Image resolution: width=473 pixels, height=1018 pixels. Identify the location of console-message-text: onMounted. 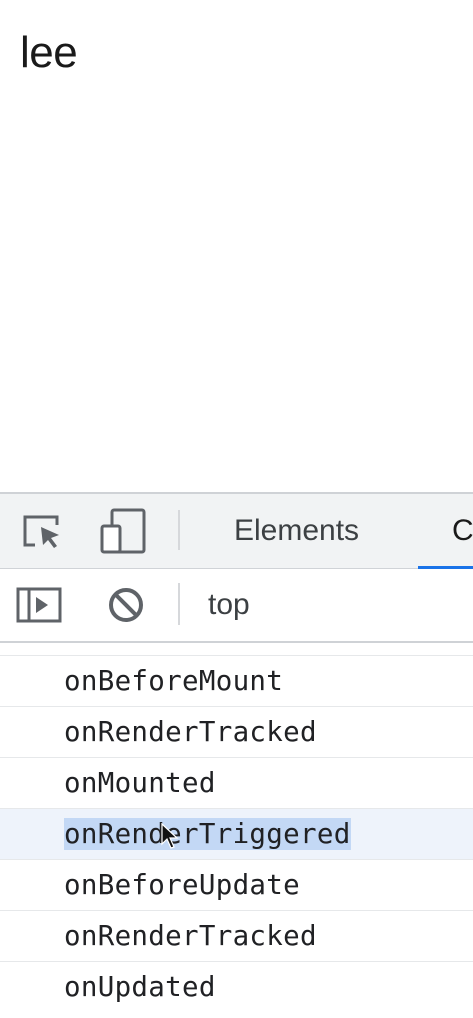
(140, 783).